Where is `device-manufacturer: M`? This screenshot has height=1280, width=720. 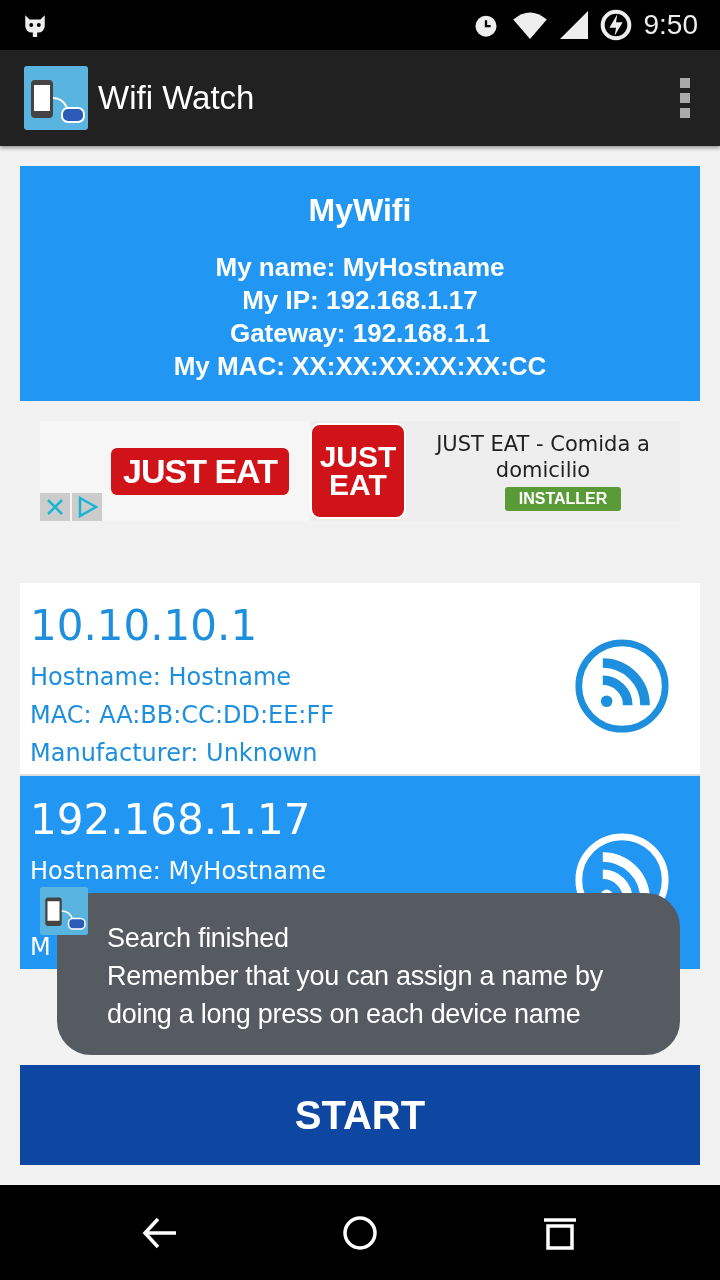 device-manufacturer: M is located at coordinates (40, 947).